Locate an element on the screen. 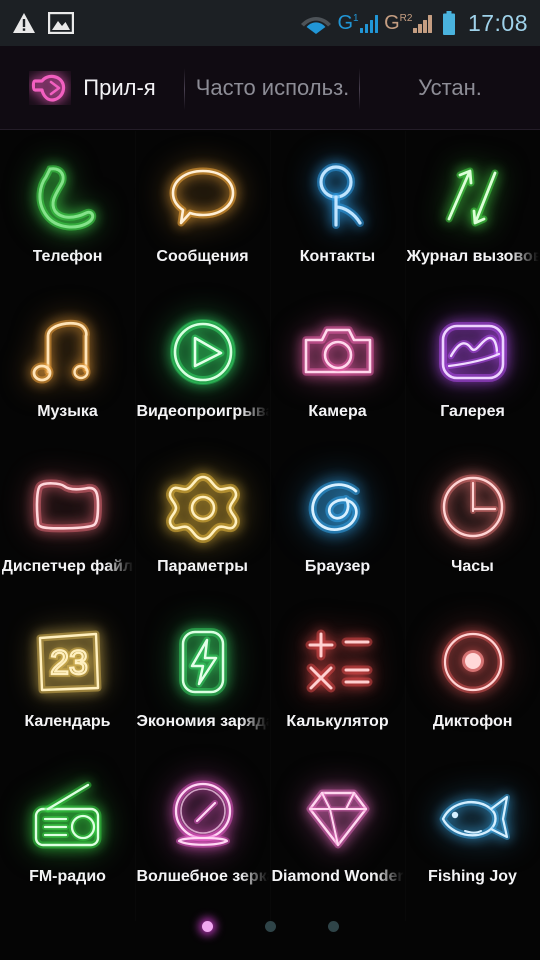 Image resolution: width=540 pixels, height=960 pixels. app-item-messages: Сообщения is located at coordinates (202, 208).